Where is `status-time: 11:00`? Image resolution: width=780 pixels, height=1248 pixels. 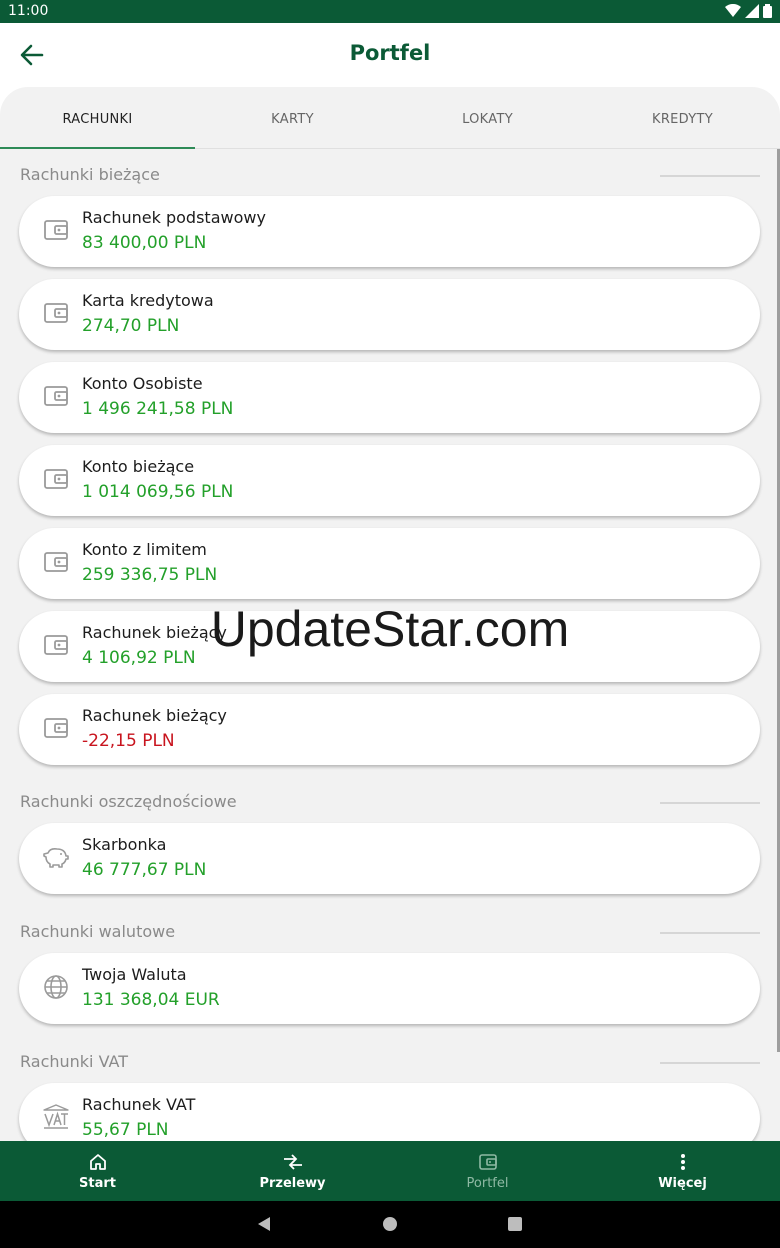
status-time: 11:00 is located at coordinates (28, 11).